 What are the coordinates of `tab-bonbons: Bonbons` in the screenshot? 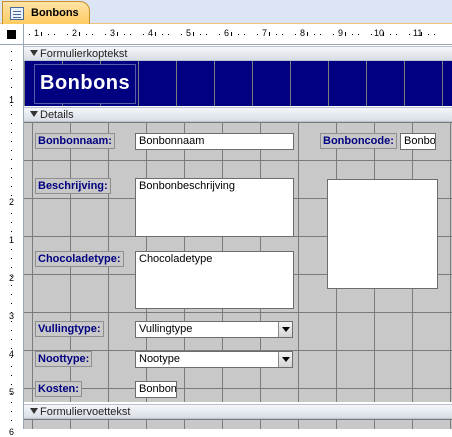 It's located at (46, 13).